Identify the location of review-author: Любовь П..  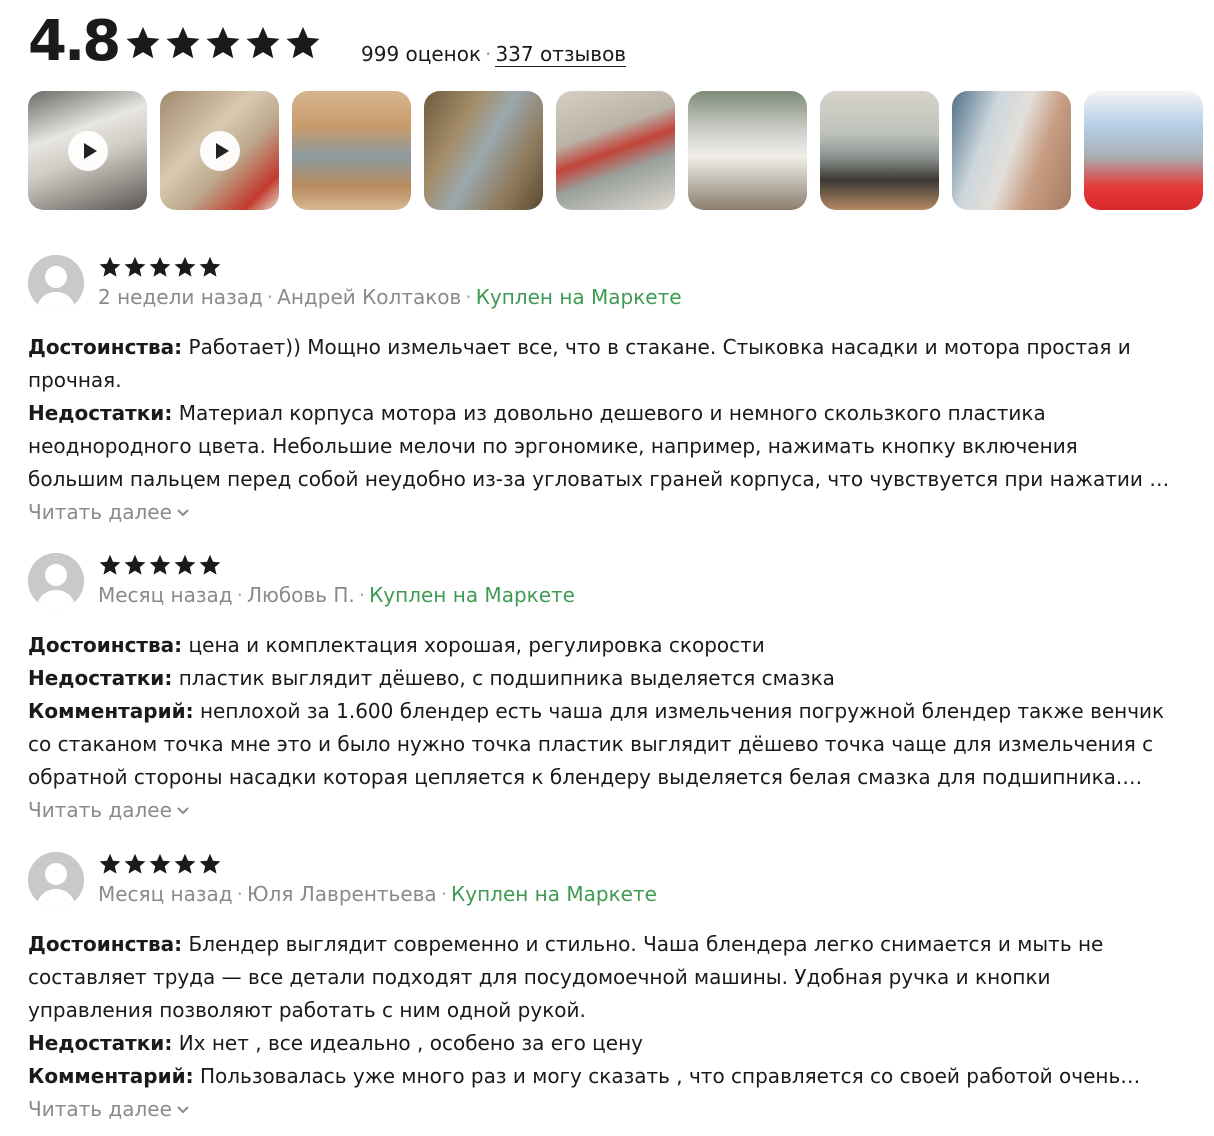
(301, 595).